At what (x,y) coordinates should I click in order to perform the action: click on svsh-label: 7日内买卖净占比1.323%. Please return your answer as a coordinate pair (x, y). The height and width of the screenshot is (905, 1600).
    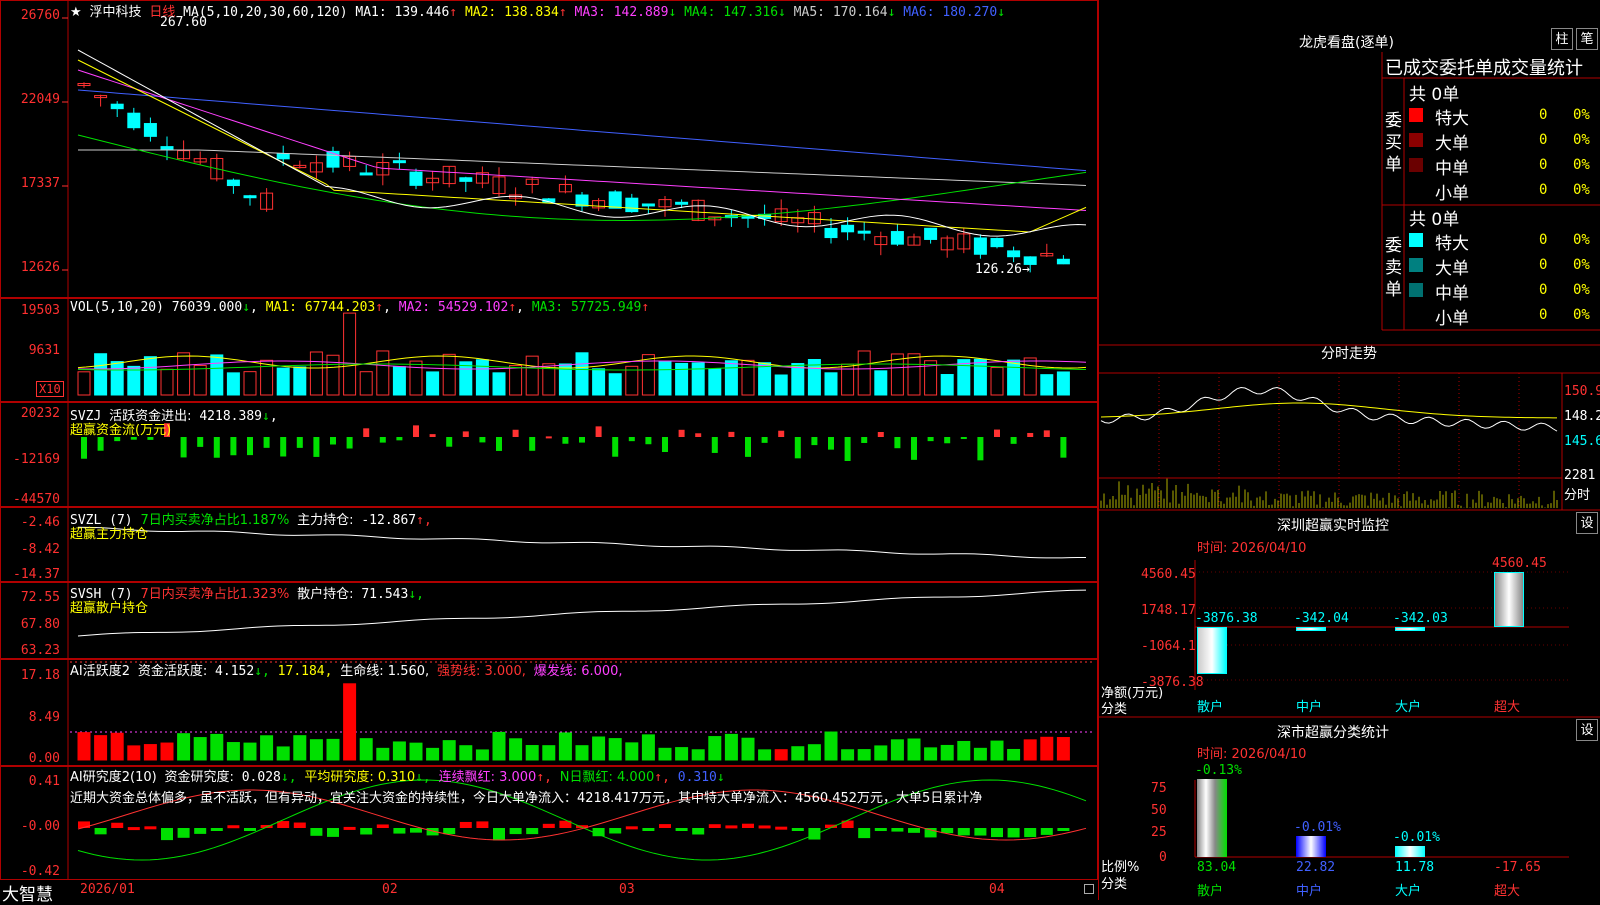
    Looking at the image, I should click on (215, 594).